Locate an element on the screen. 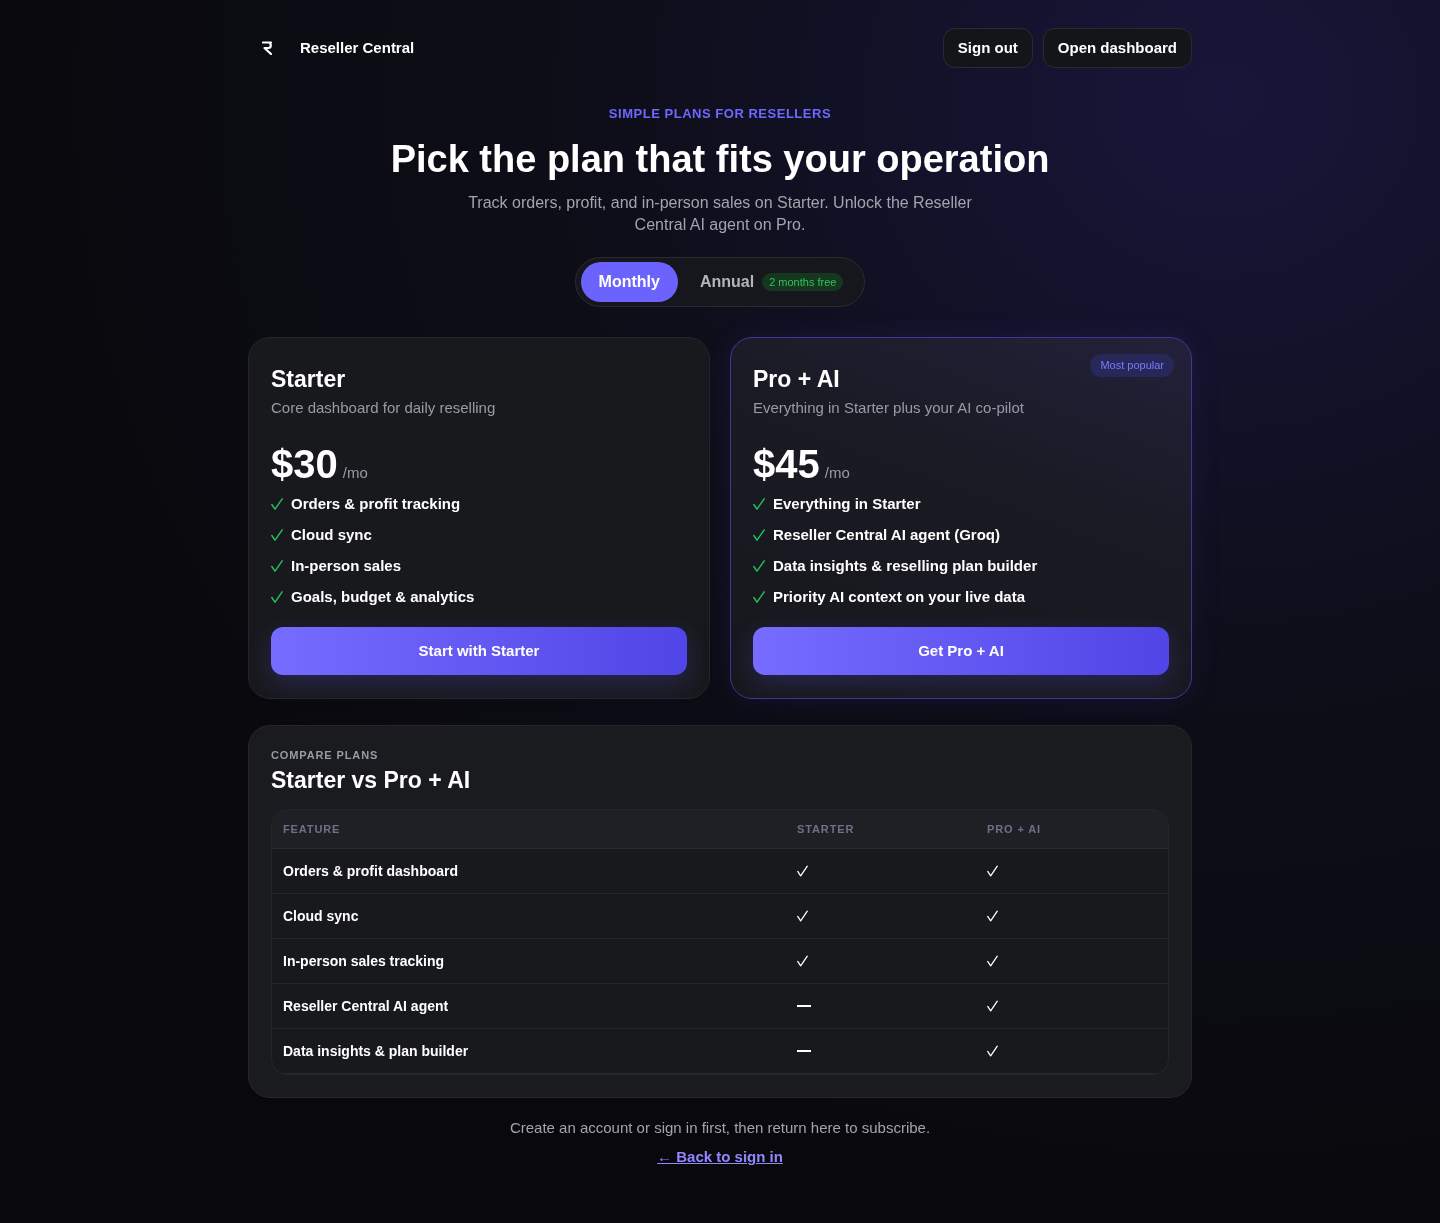 This screenshot has height=1223, width=1440. back-to-sign-in-link: ← Back to sign in is located at coordinates (720, 1157).